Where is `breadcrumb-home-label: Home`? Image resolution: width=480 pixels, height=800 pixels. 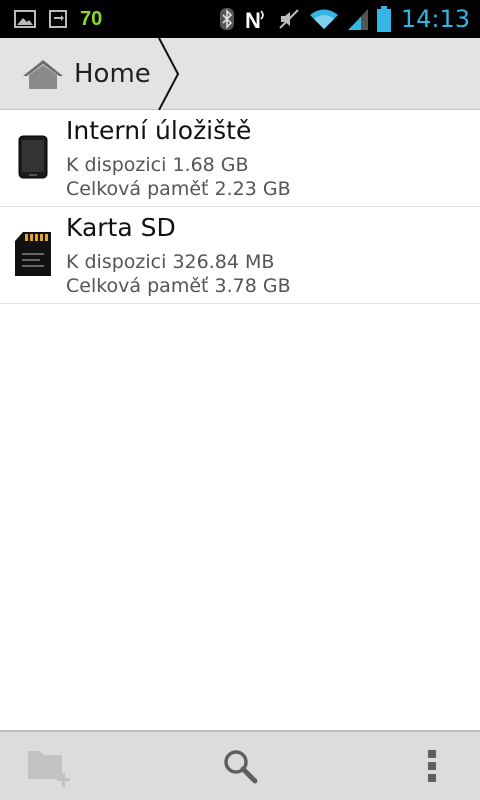
breadcrumb-home-label: Home is located at coordinates (112, 74).